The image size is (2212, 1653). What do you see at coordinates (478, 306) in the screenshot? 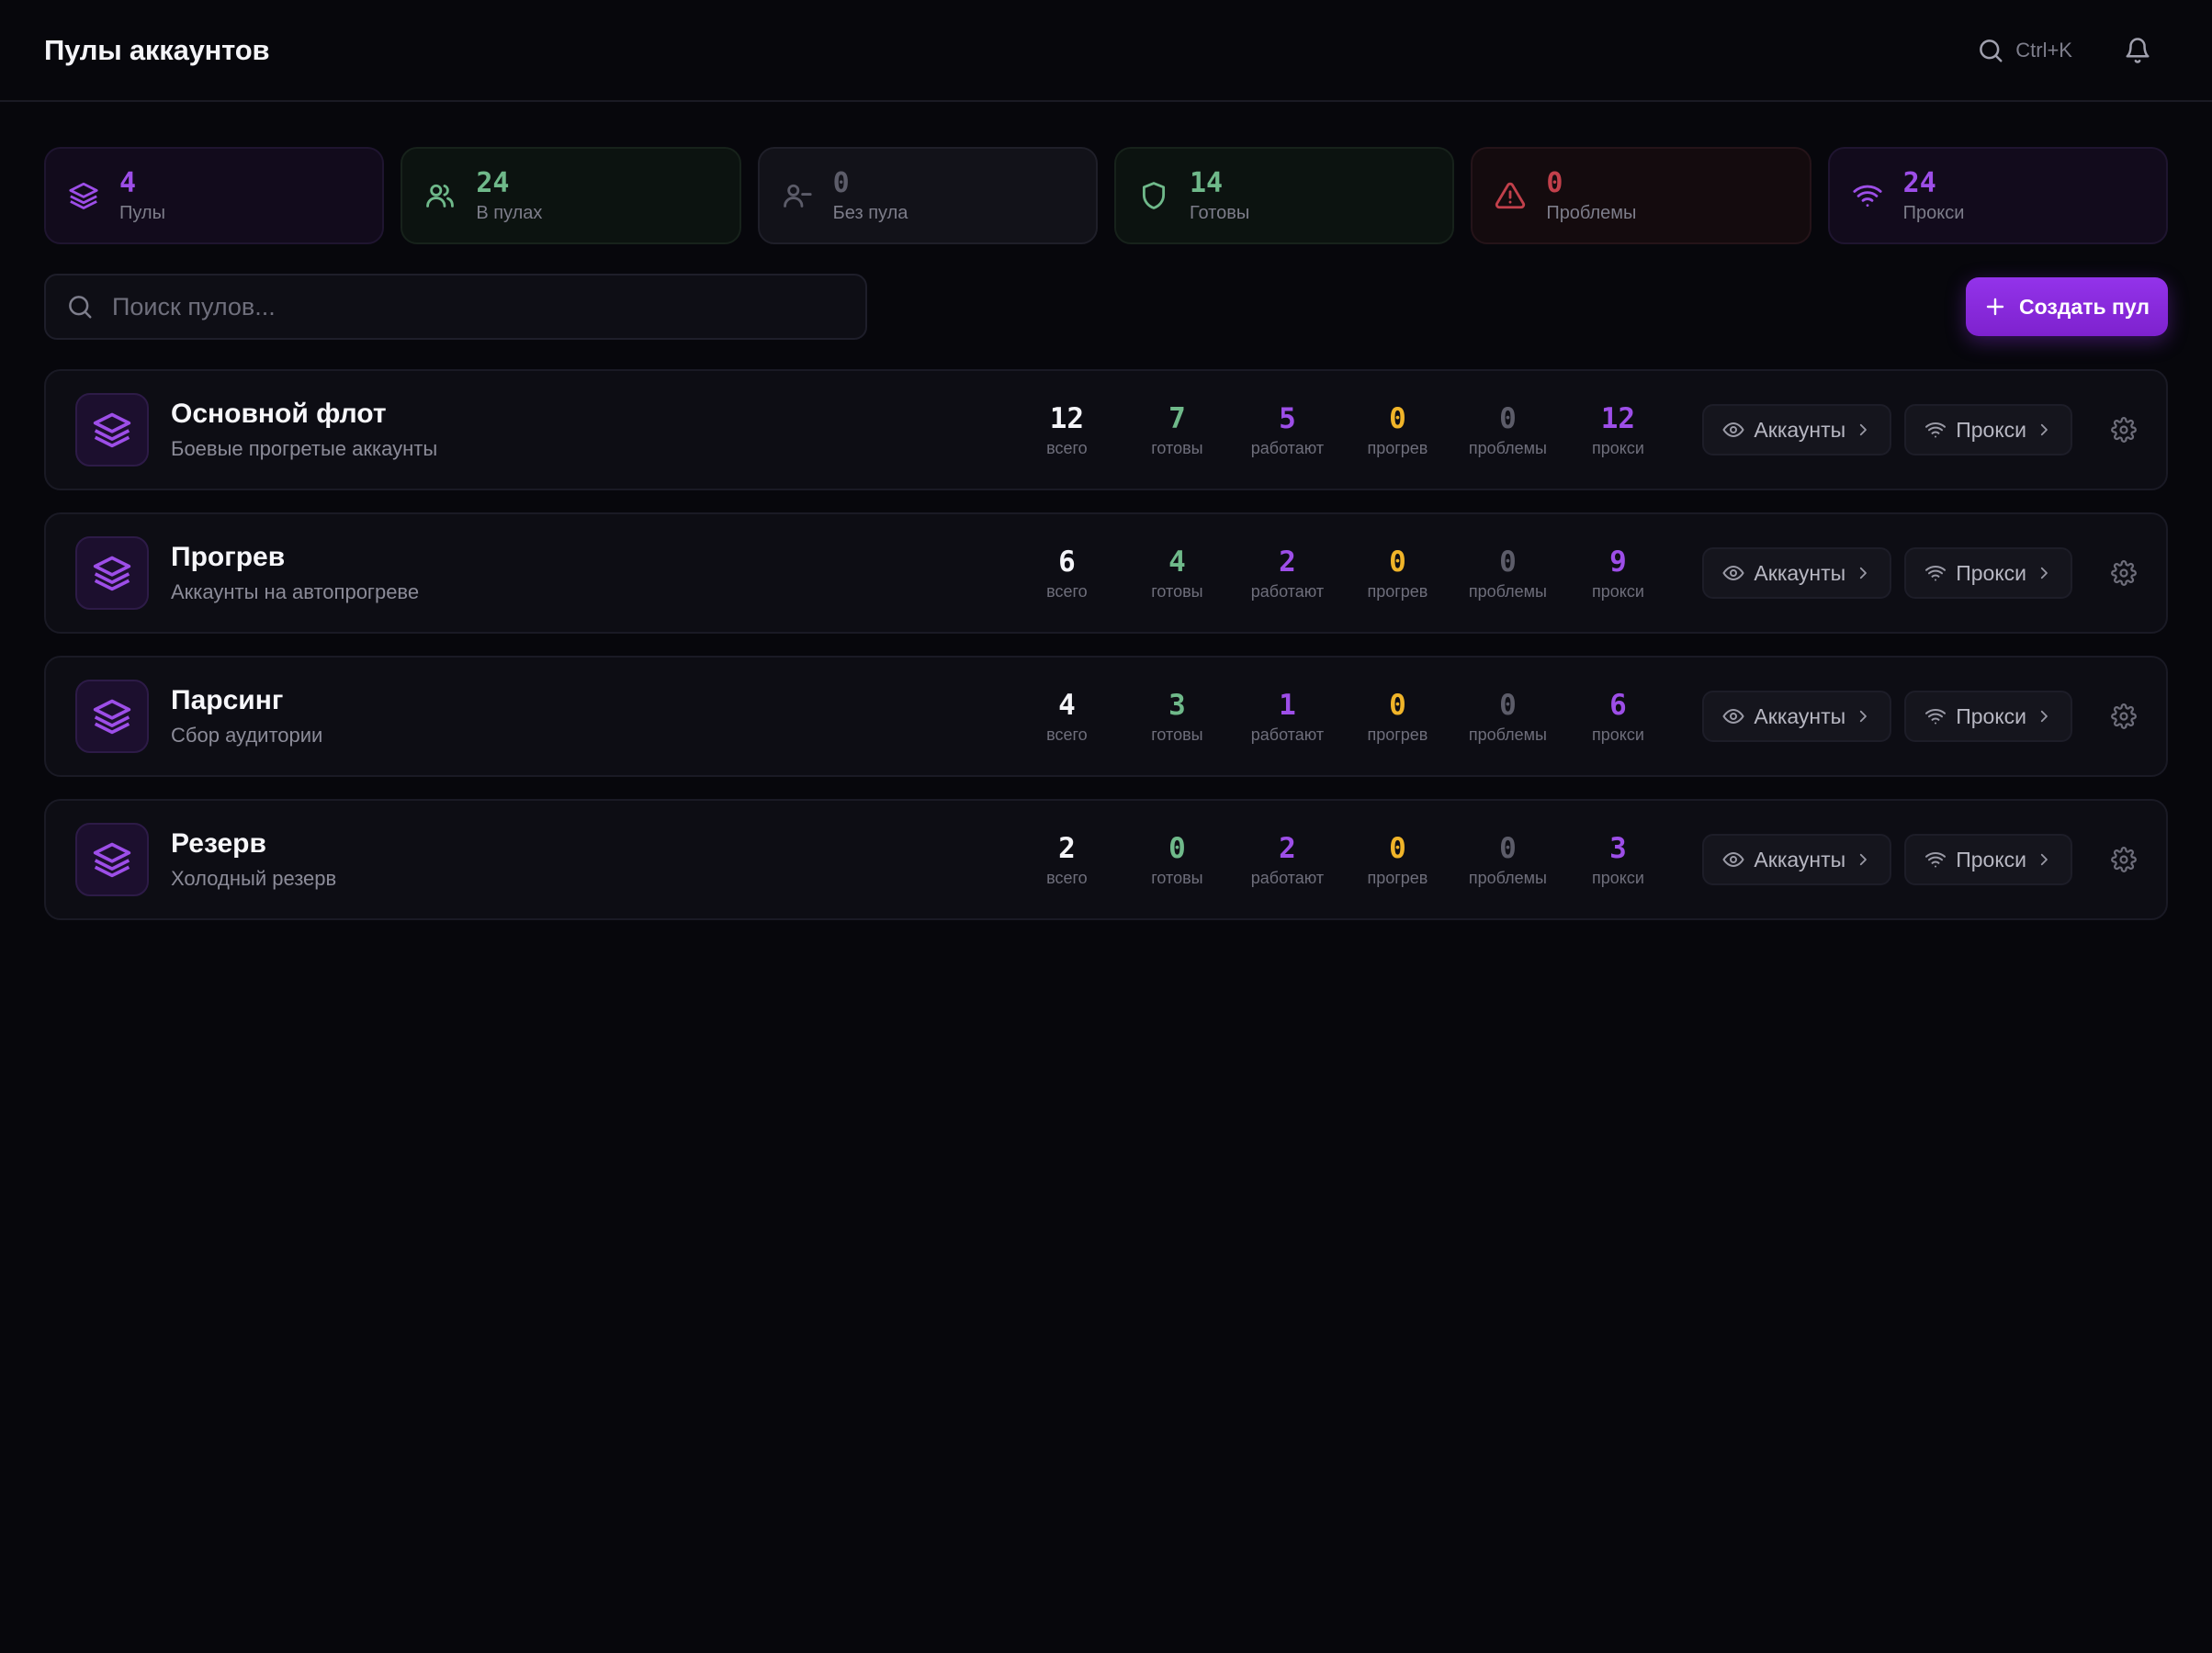
I see `pool-search-input` at bounding box center [478, 306].